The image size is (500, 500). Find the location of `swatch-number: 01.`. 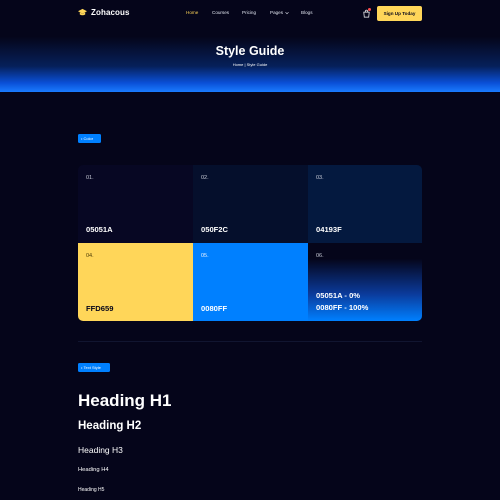

swatch-number: 01. is located at coordinates (90, 178).